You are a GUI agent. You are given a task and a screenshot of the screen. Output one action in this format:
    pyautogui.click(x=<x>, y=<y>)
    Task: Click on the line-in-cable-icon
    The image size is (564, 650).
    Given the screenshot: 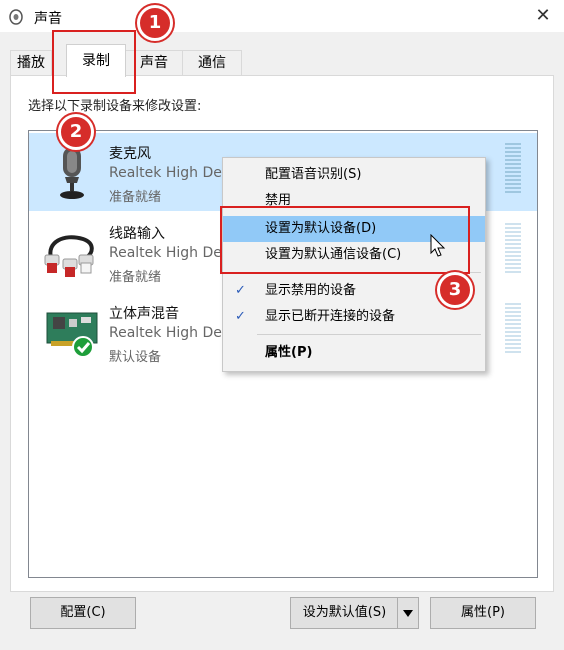 What is the action you would take?
    pyautogui.click(x=72, y=252)
    